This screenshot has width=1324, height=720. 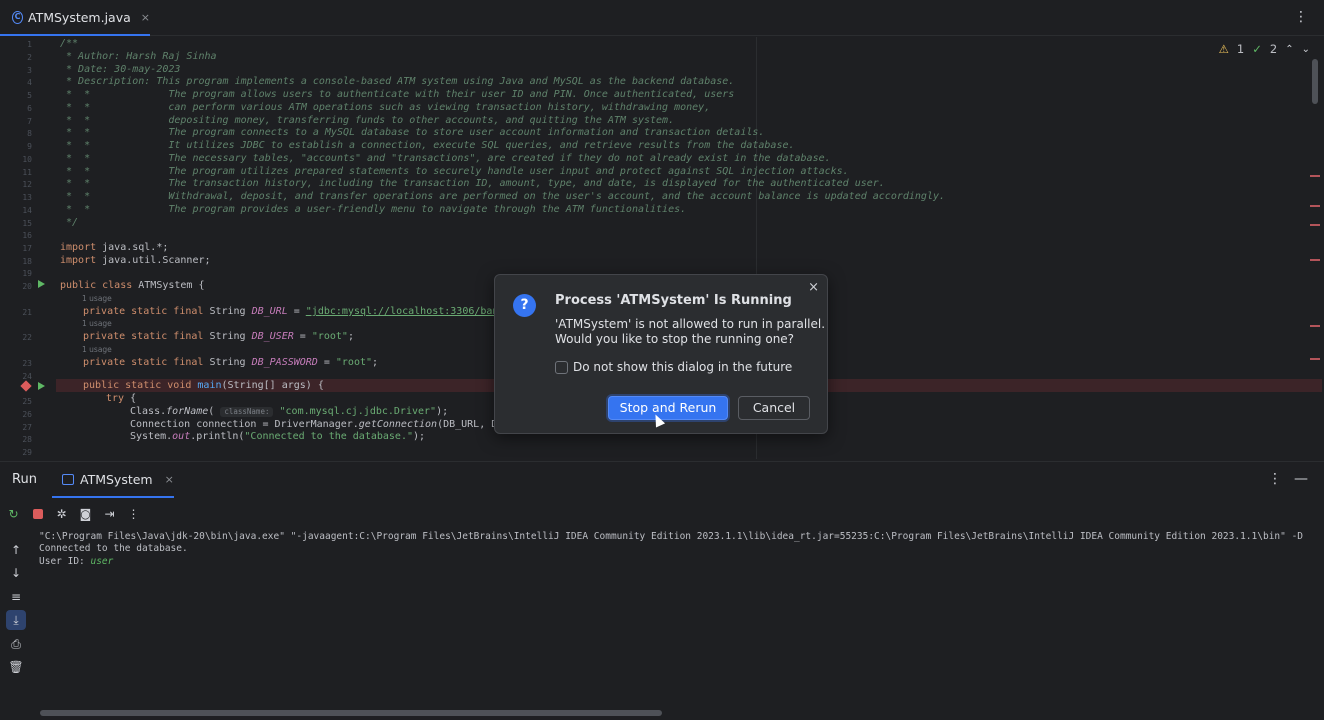 What do you see at coordinates (96, 285) in the screenshot?
I see `keyword: public class` at bounding box center [96, 285].